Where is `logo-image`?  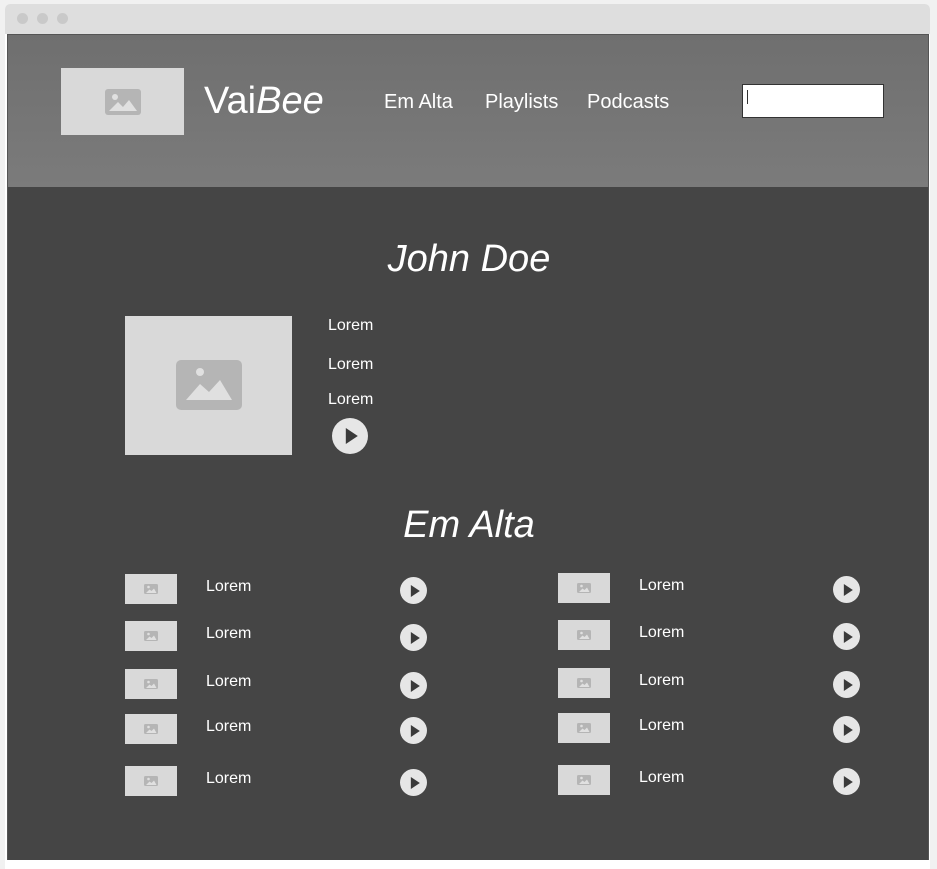
logo-image is located at coordinates (122, 101).